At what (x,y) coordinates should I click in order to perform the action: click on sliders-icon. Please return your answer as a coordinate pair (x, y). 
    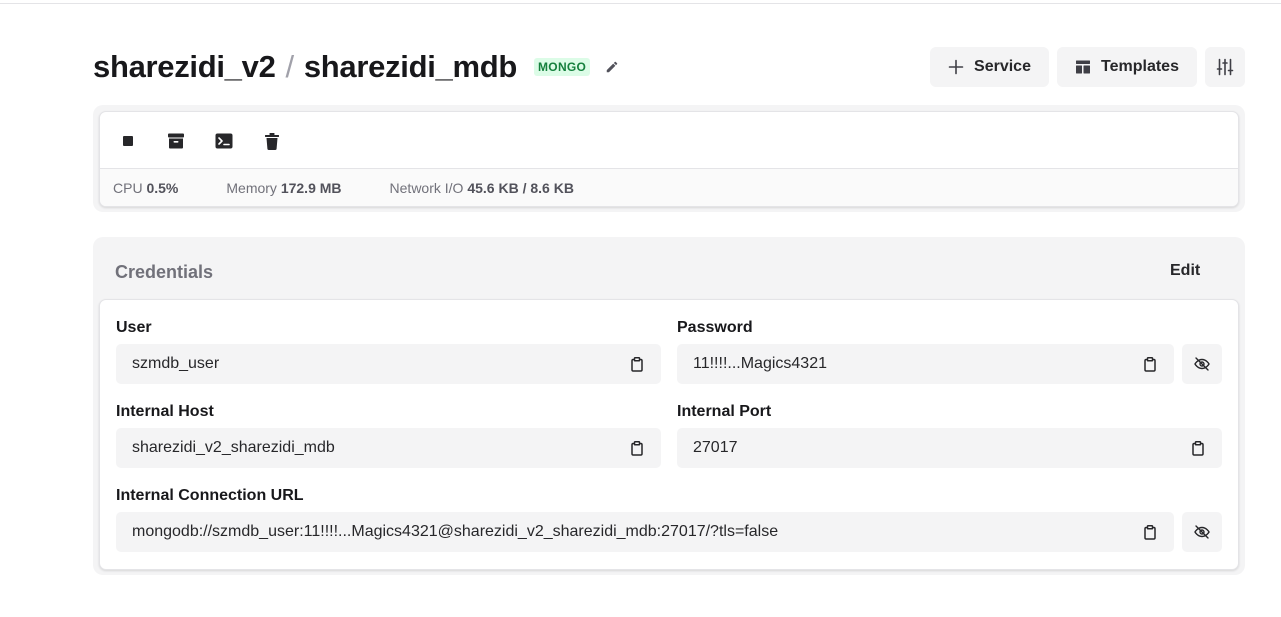
    Looking at the image, I should click on (1225, 67).